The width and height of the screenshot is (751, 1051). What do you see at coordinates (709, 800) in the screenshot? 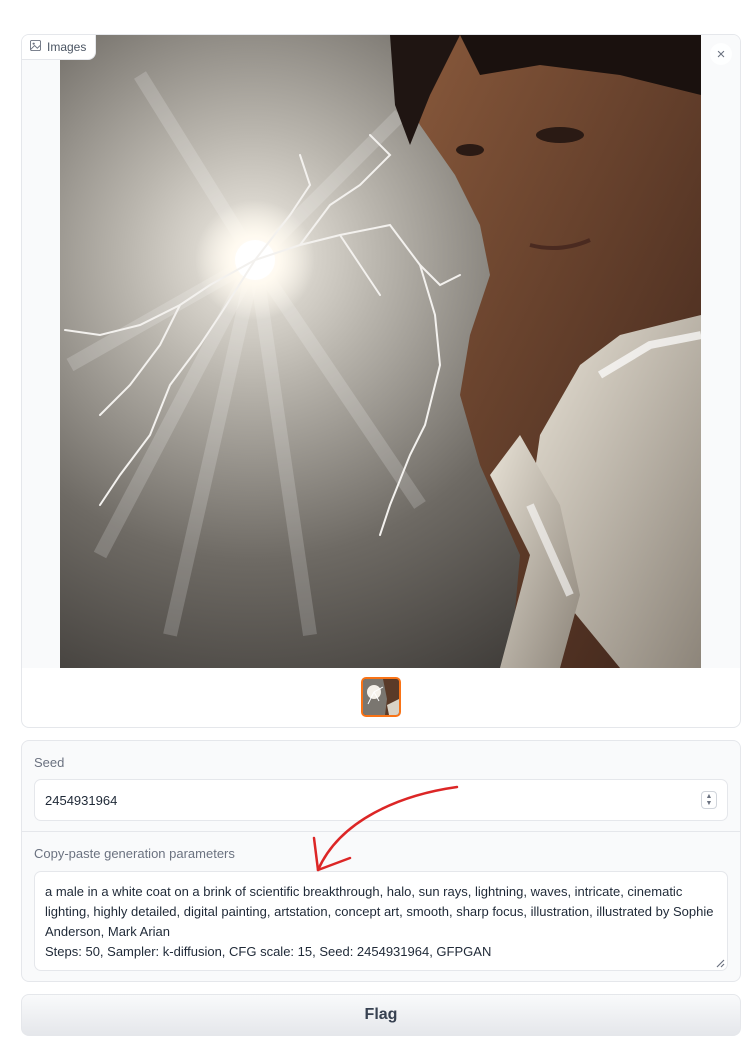
I see `stepper-arrows-icon: ▲ ▼` at bounding box center [709, 800].